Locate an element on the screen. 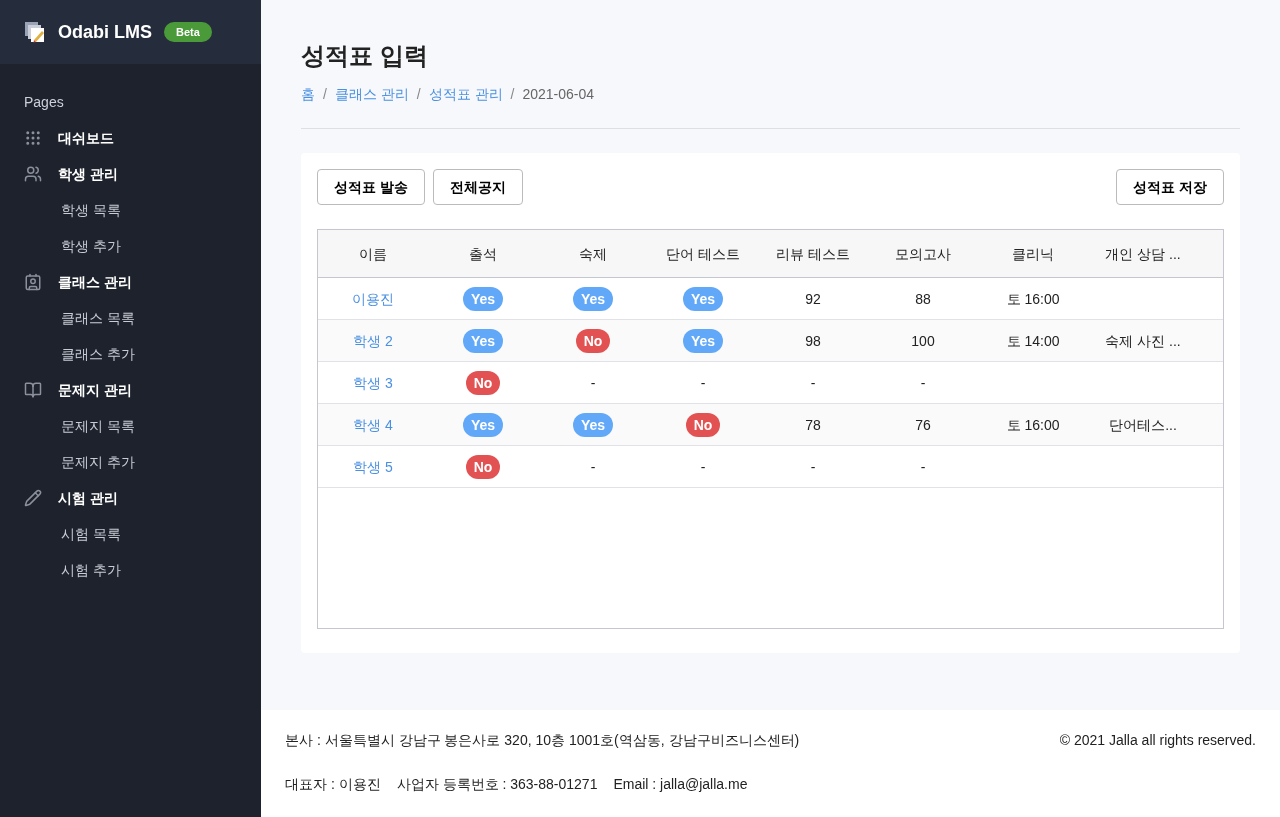 The width and height of the screenshot is (1280, 817). column-header: 출석 is located at coordinates (483, 254).